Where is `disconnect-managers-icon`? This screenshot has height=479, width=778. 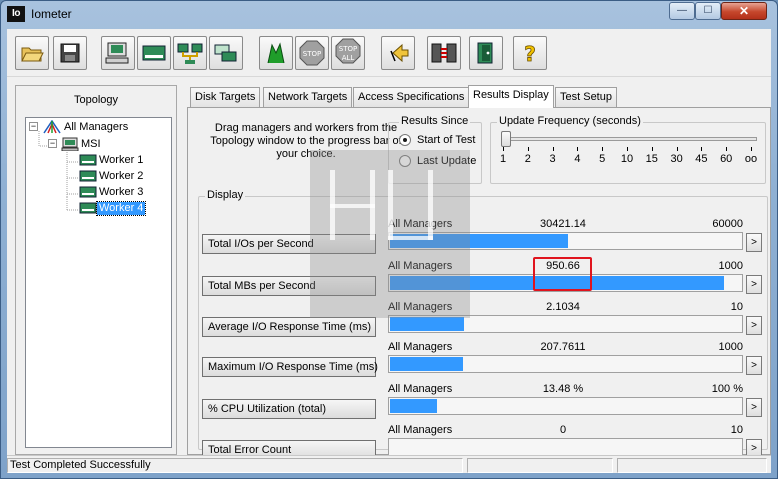 disconnect-managers-icon is located at coordinates (444, 53).